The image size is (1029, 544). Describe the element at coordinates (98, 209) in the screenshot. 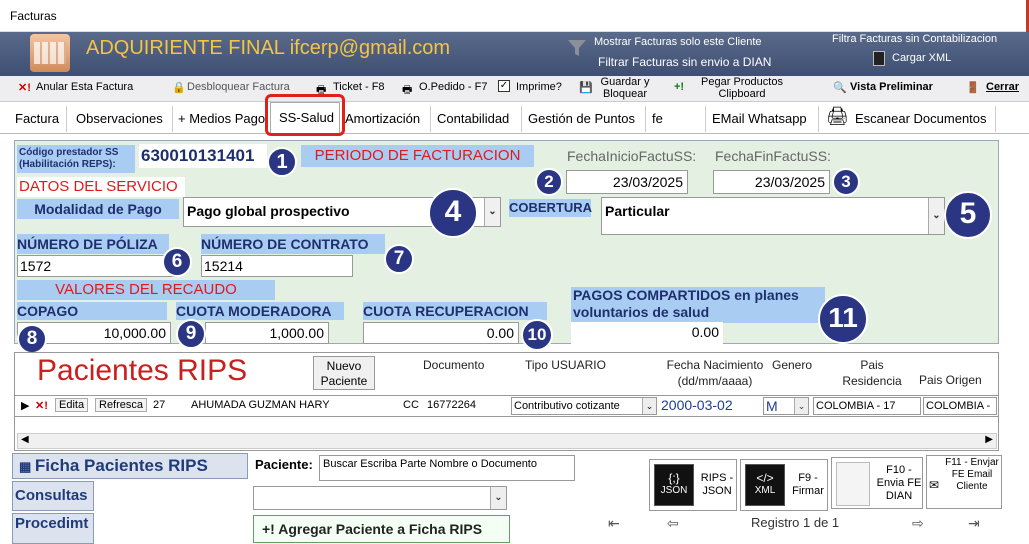

I see `payment-mode-label: Modalidad de Pago` at that location.